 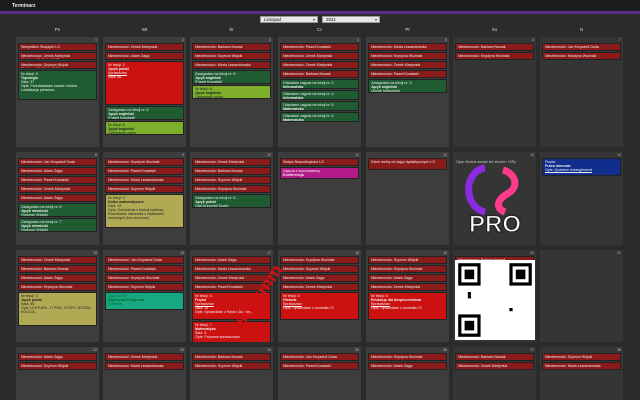 I want to click on calendar-day-cell: 21, so click(x=581, y=296).